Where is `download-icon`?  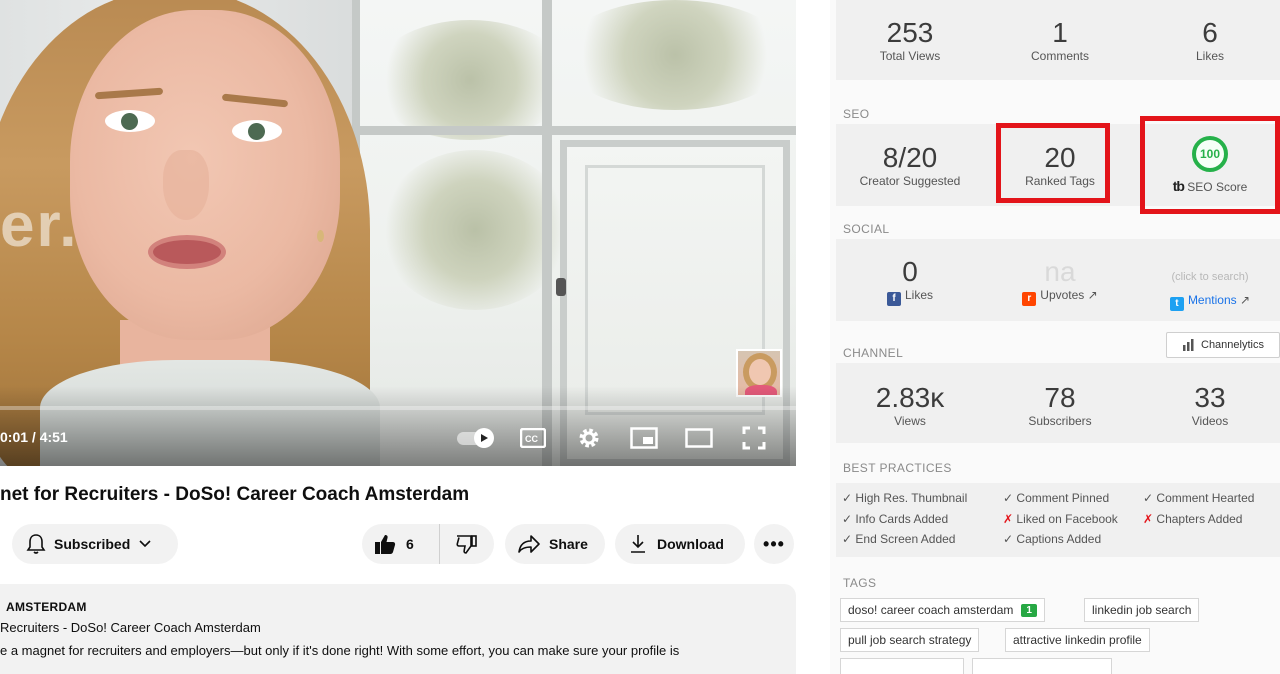 download-icon is located at coordinates (638, 544).